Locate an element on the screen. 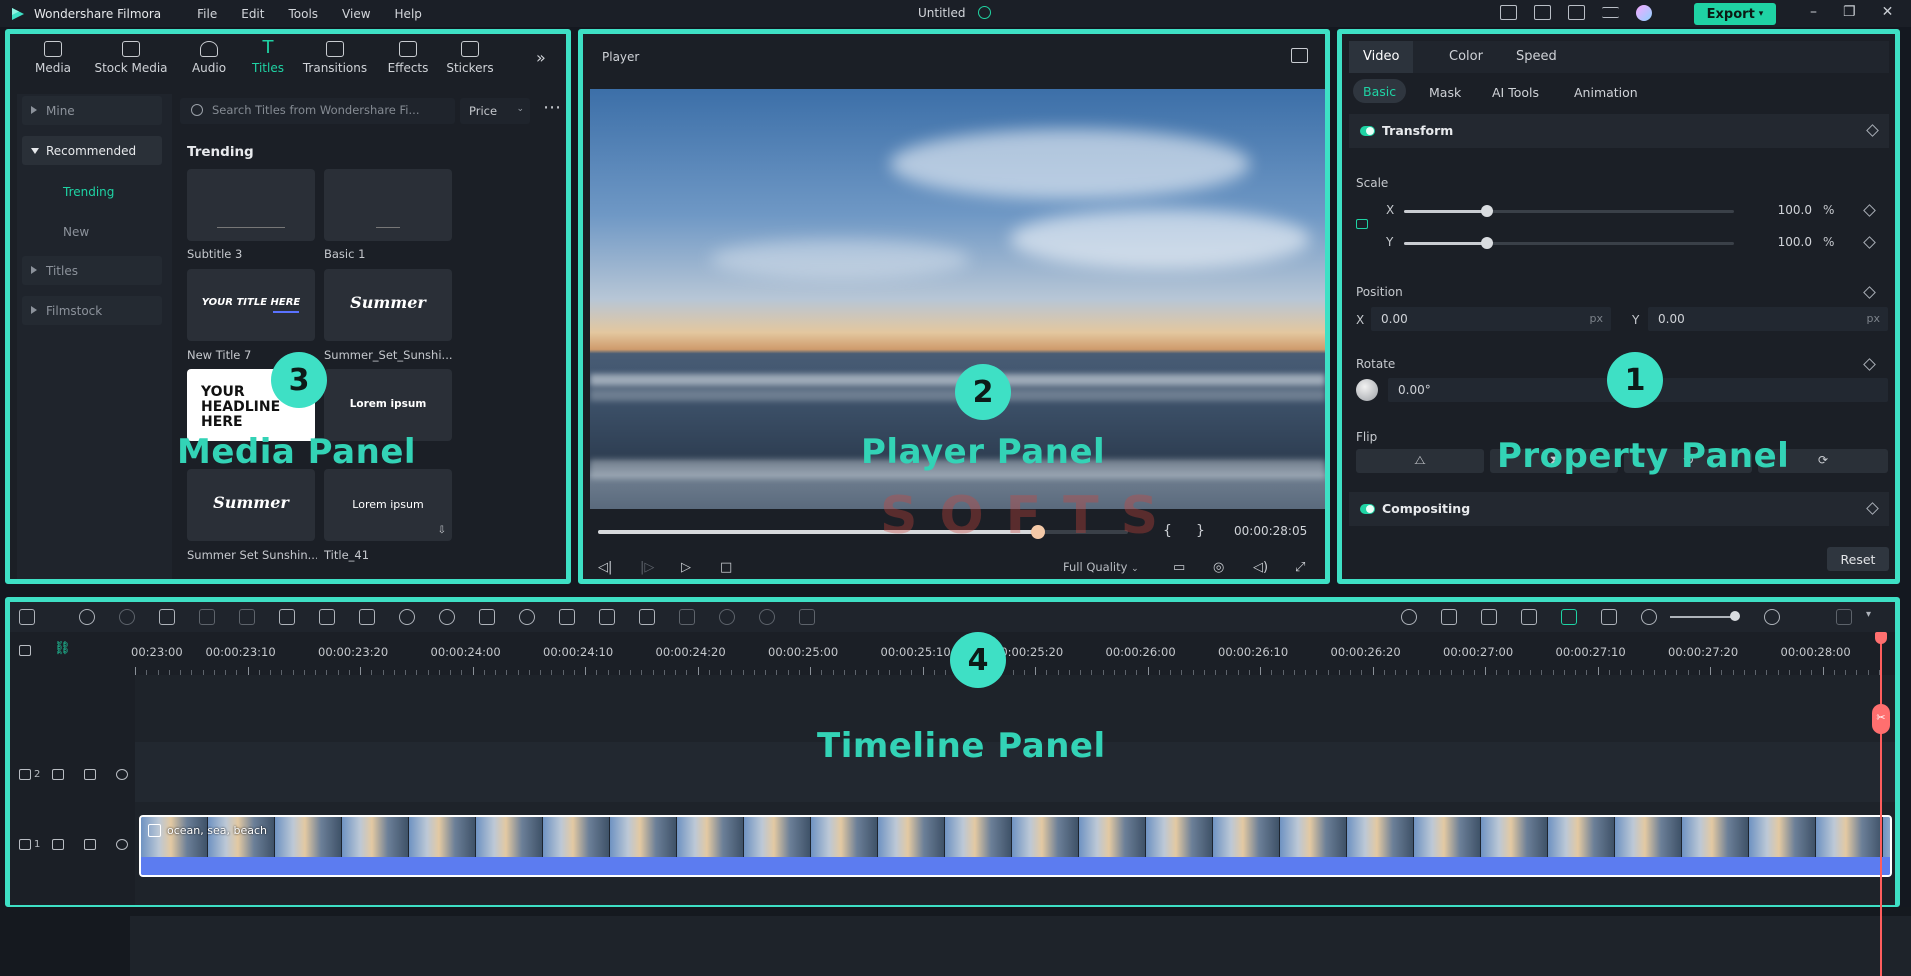 The height and width of the screenshot is (976, 1911). tab-titles: T Titles is located at coordinates (268, 57).